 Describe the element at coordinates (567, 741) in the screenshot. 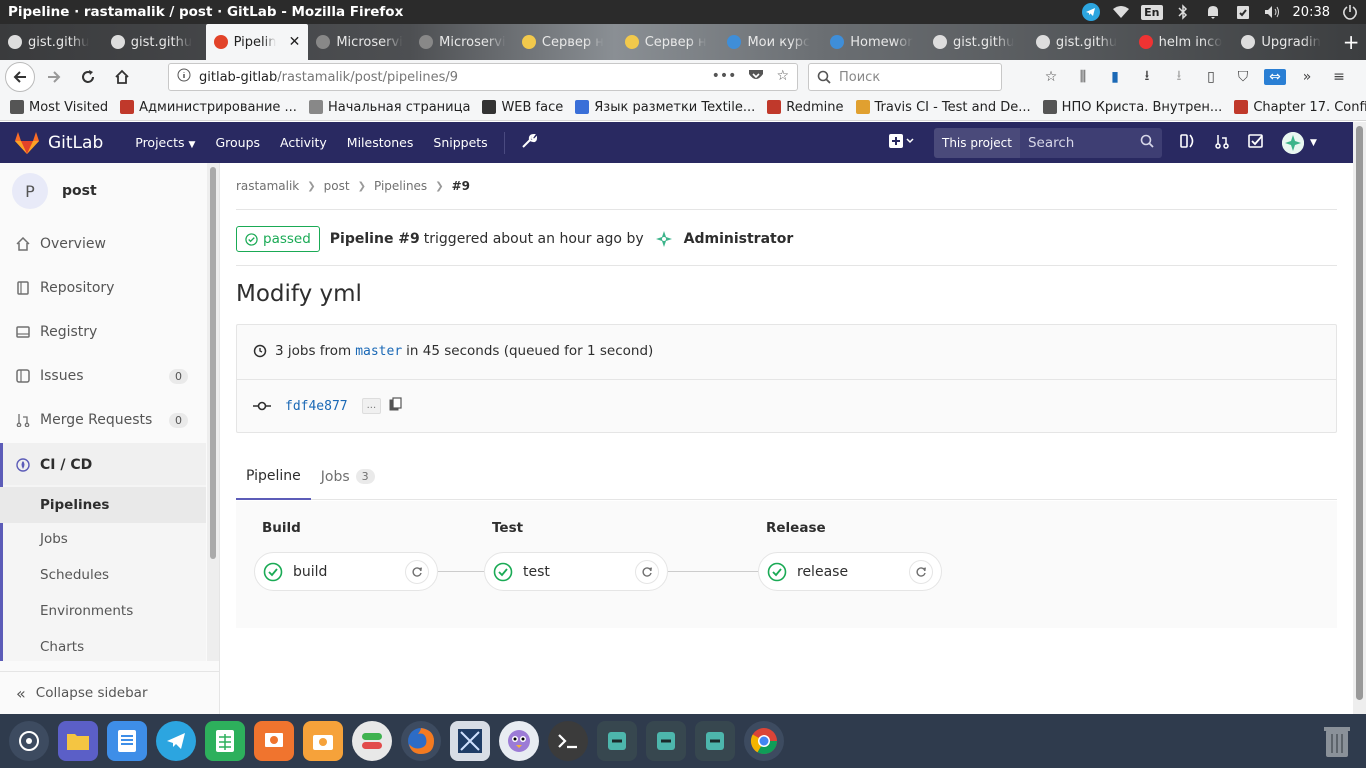

I see `terminal-icon` at that location.